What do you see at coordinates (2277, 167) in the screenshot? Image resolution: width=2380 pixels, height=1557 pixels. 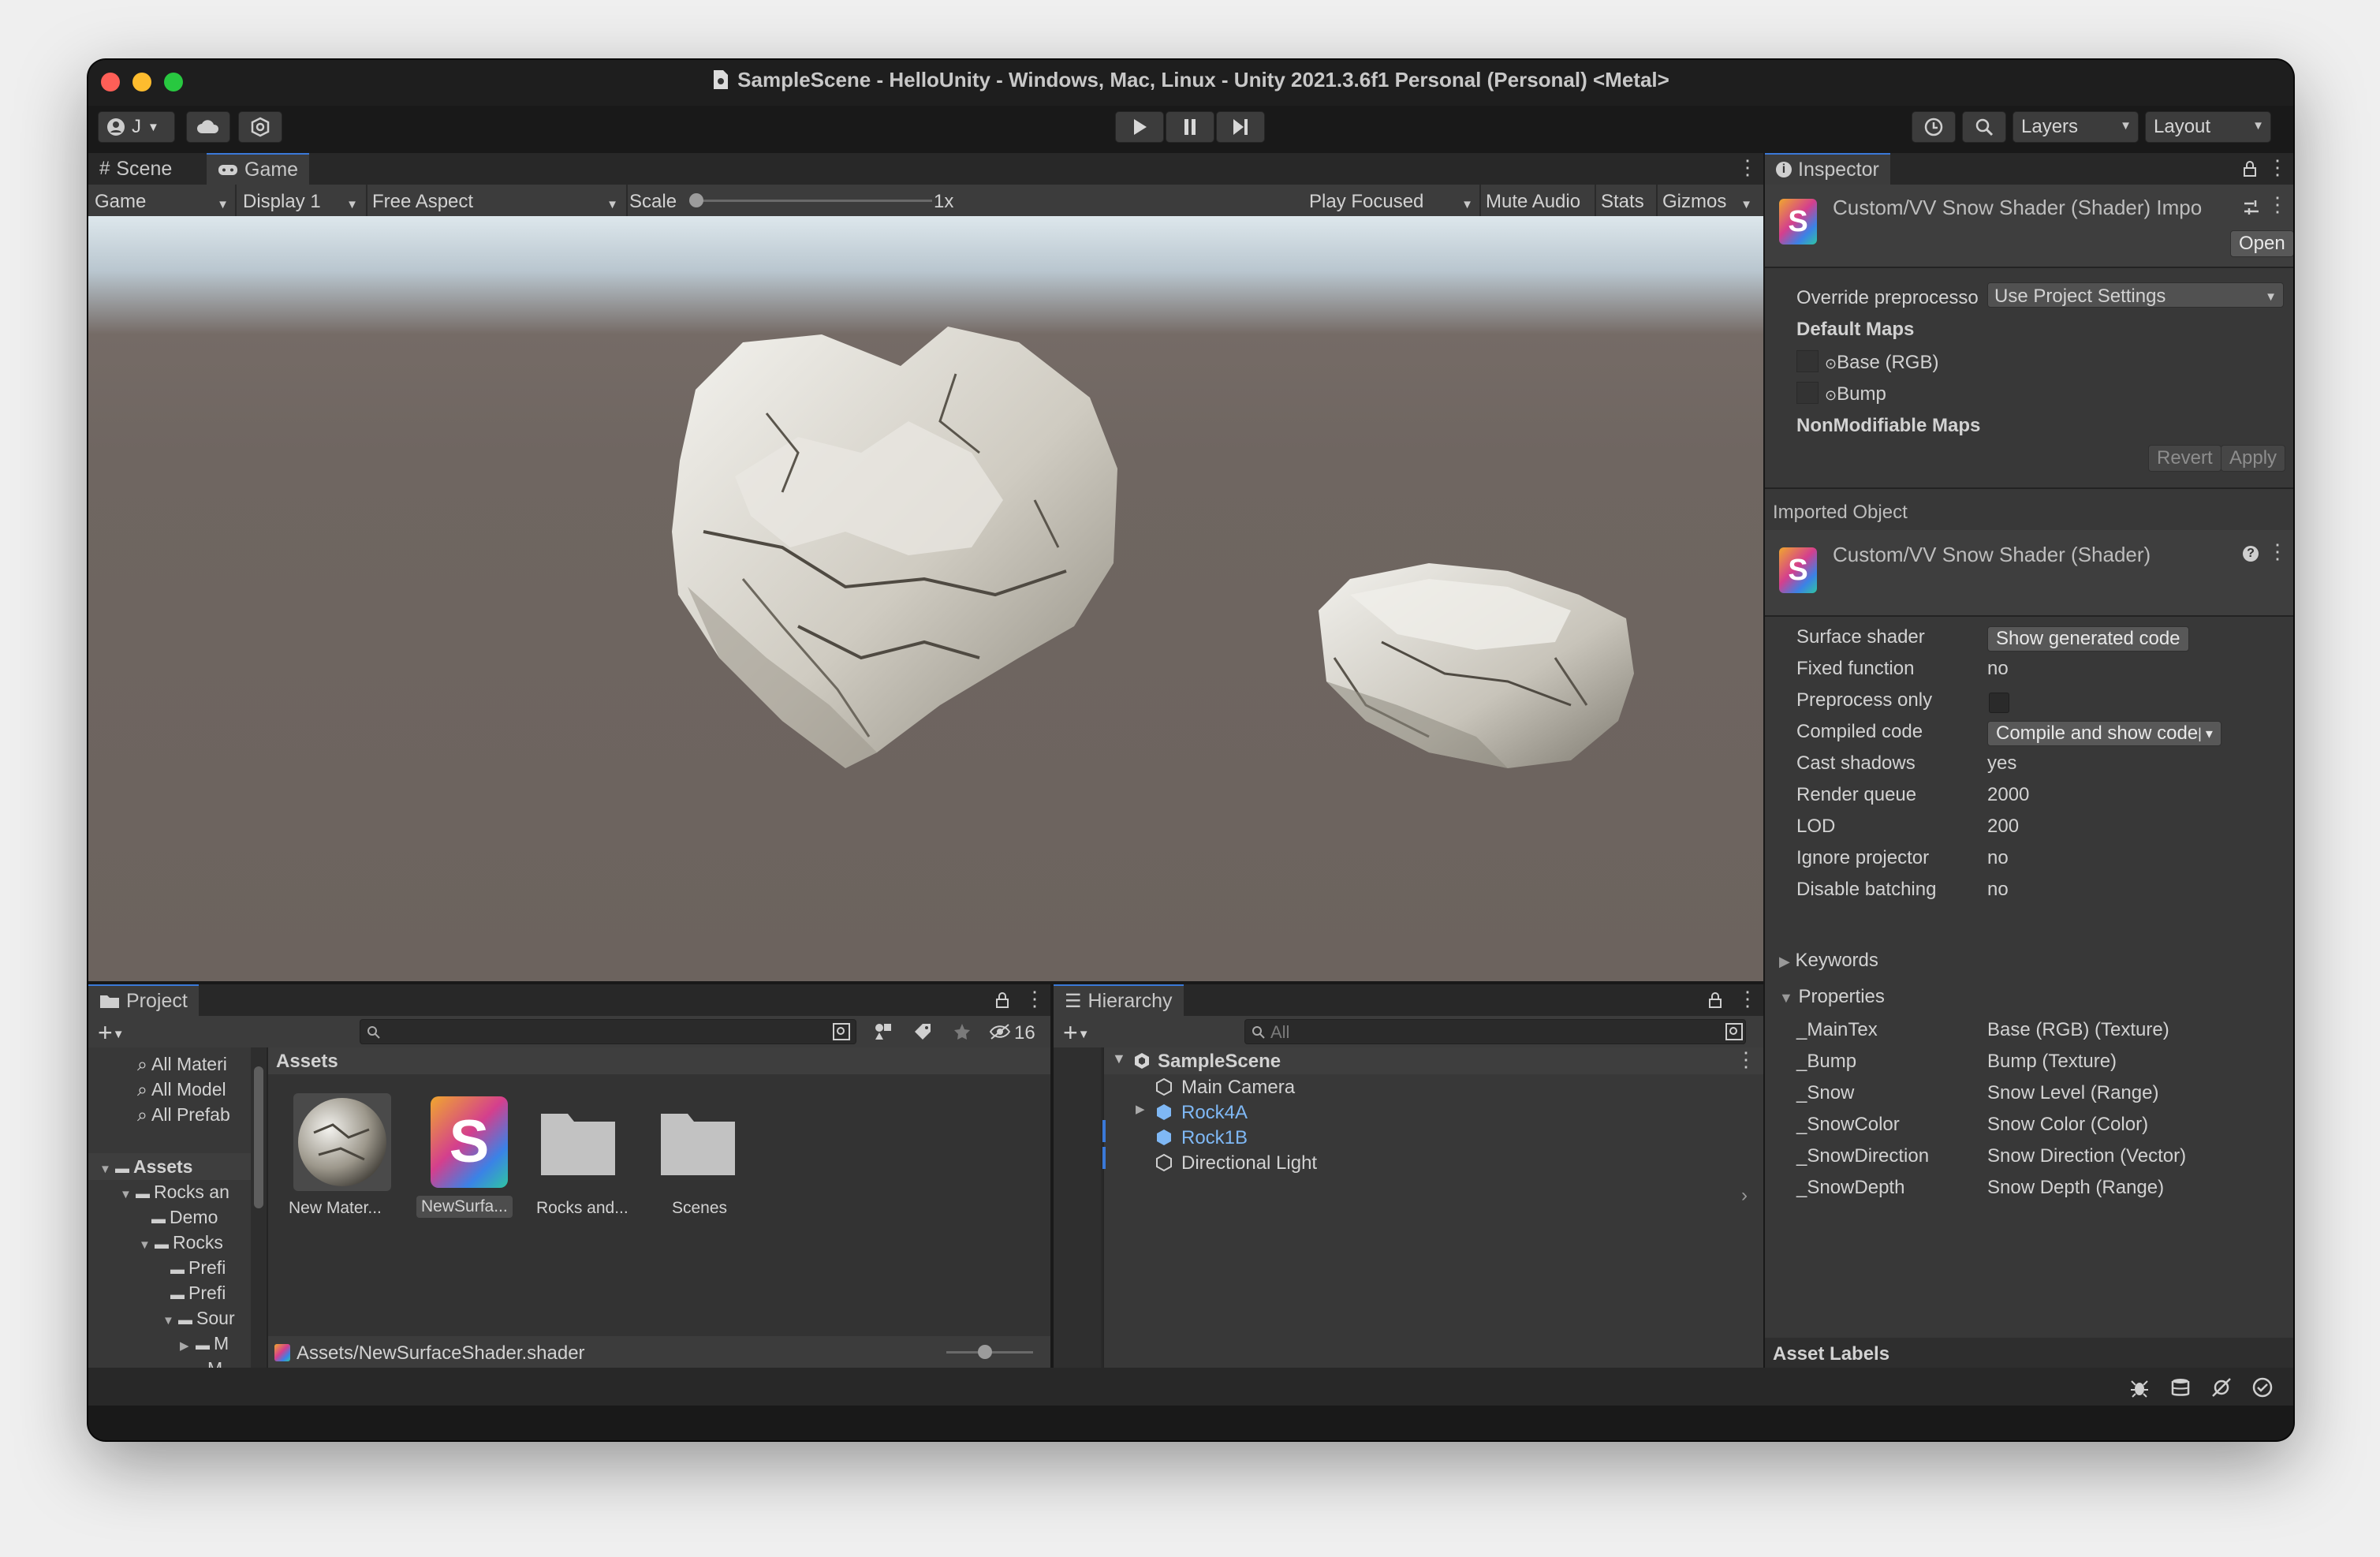 I see `inspector-more-icon` at bounding box center [2277, 167].